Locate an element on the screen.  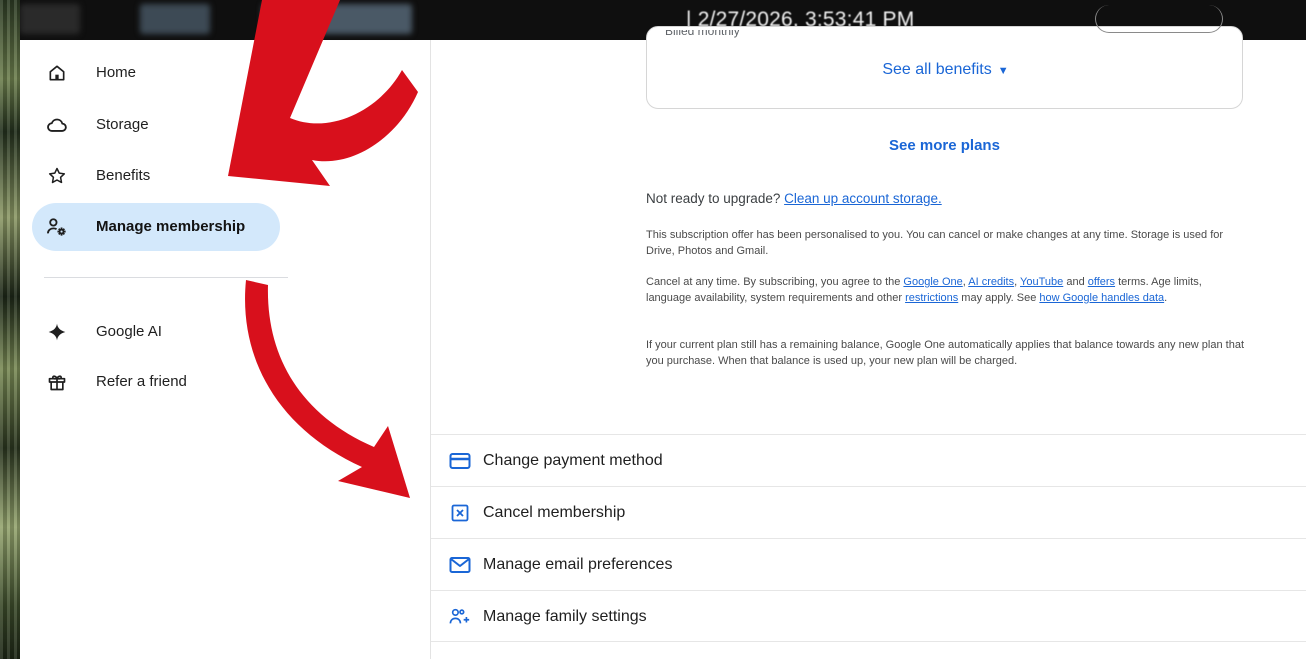
sidebar-item-home: Home is located at coordinates (156, 73).